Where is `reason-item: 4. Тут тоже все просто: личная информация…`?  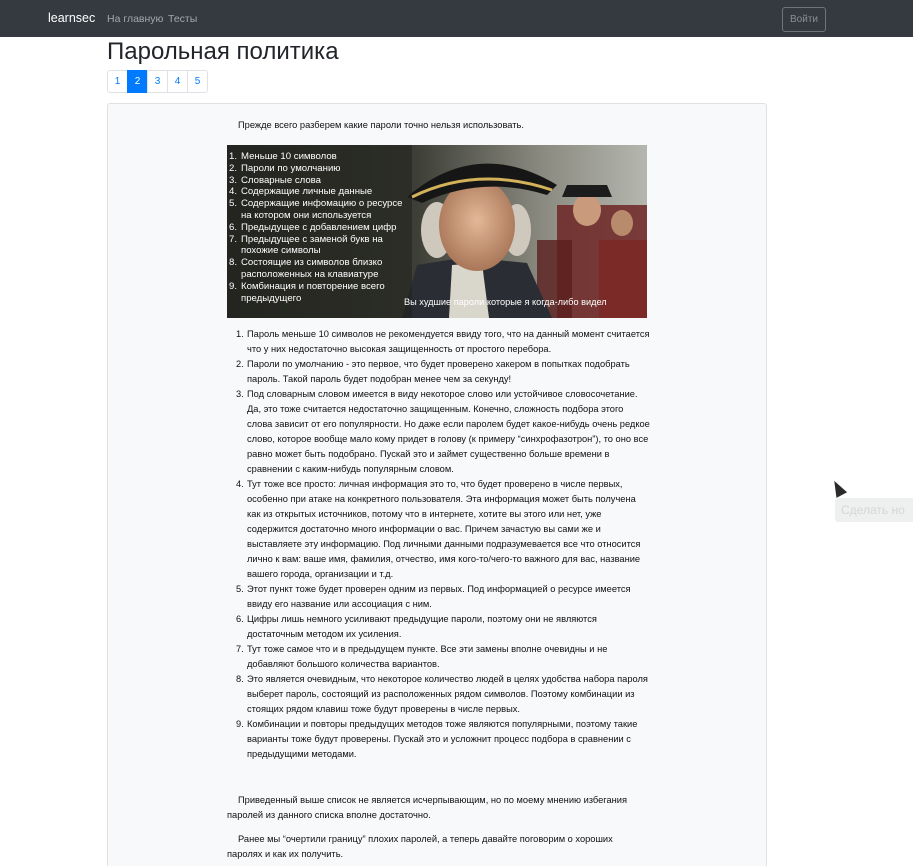 reason-item: 4. Тут тоже все просто: личная информация… is located at coordinates (438, 529).